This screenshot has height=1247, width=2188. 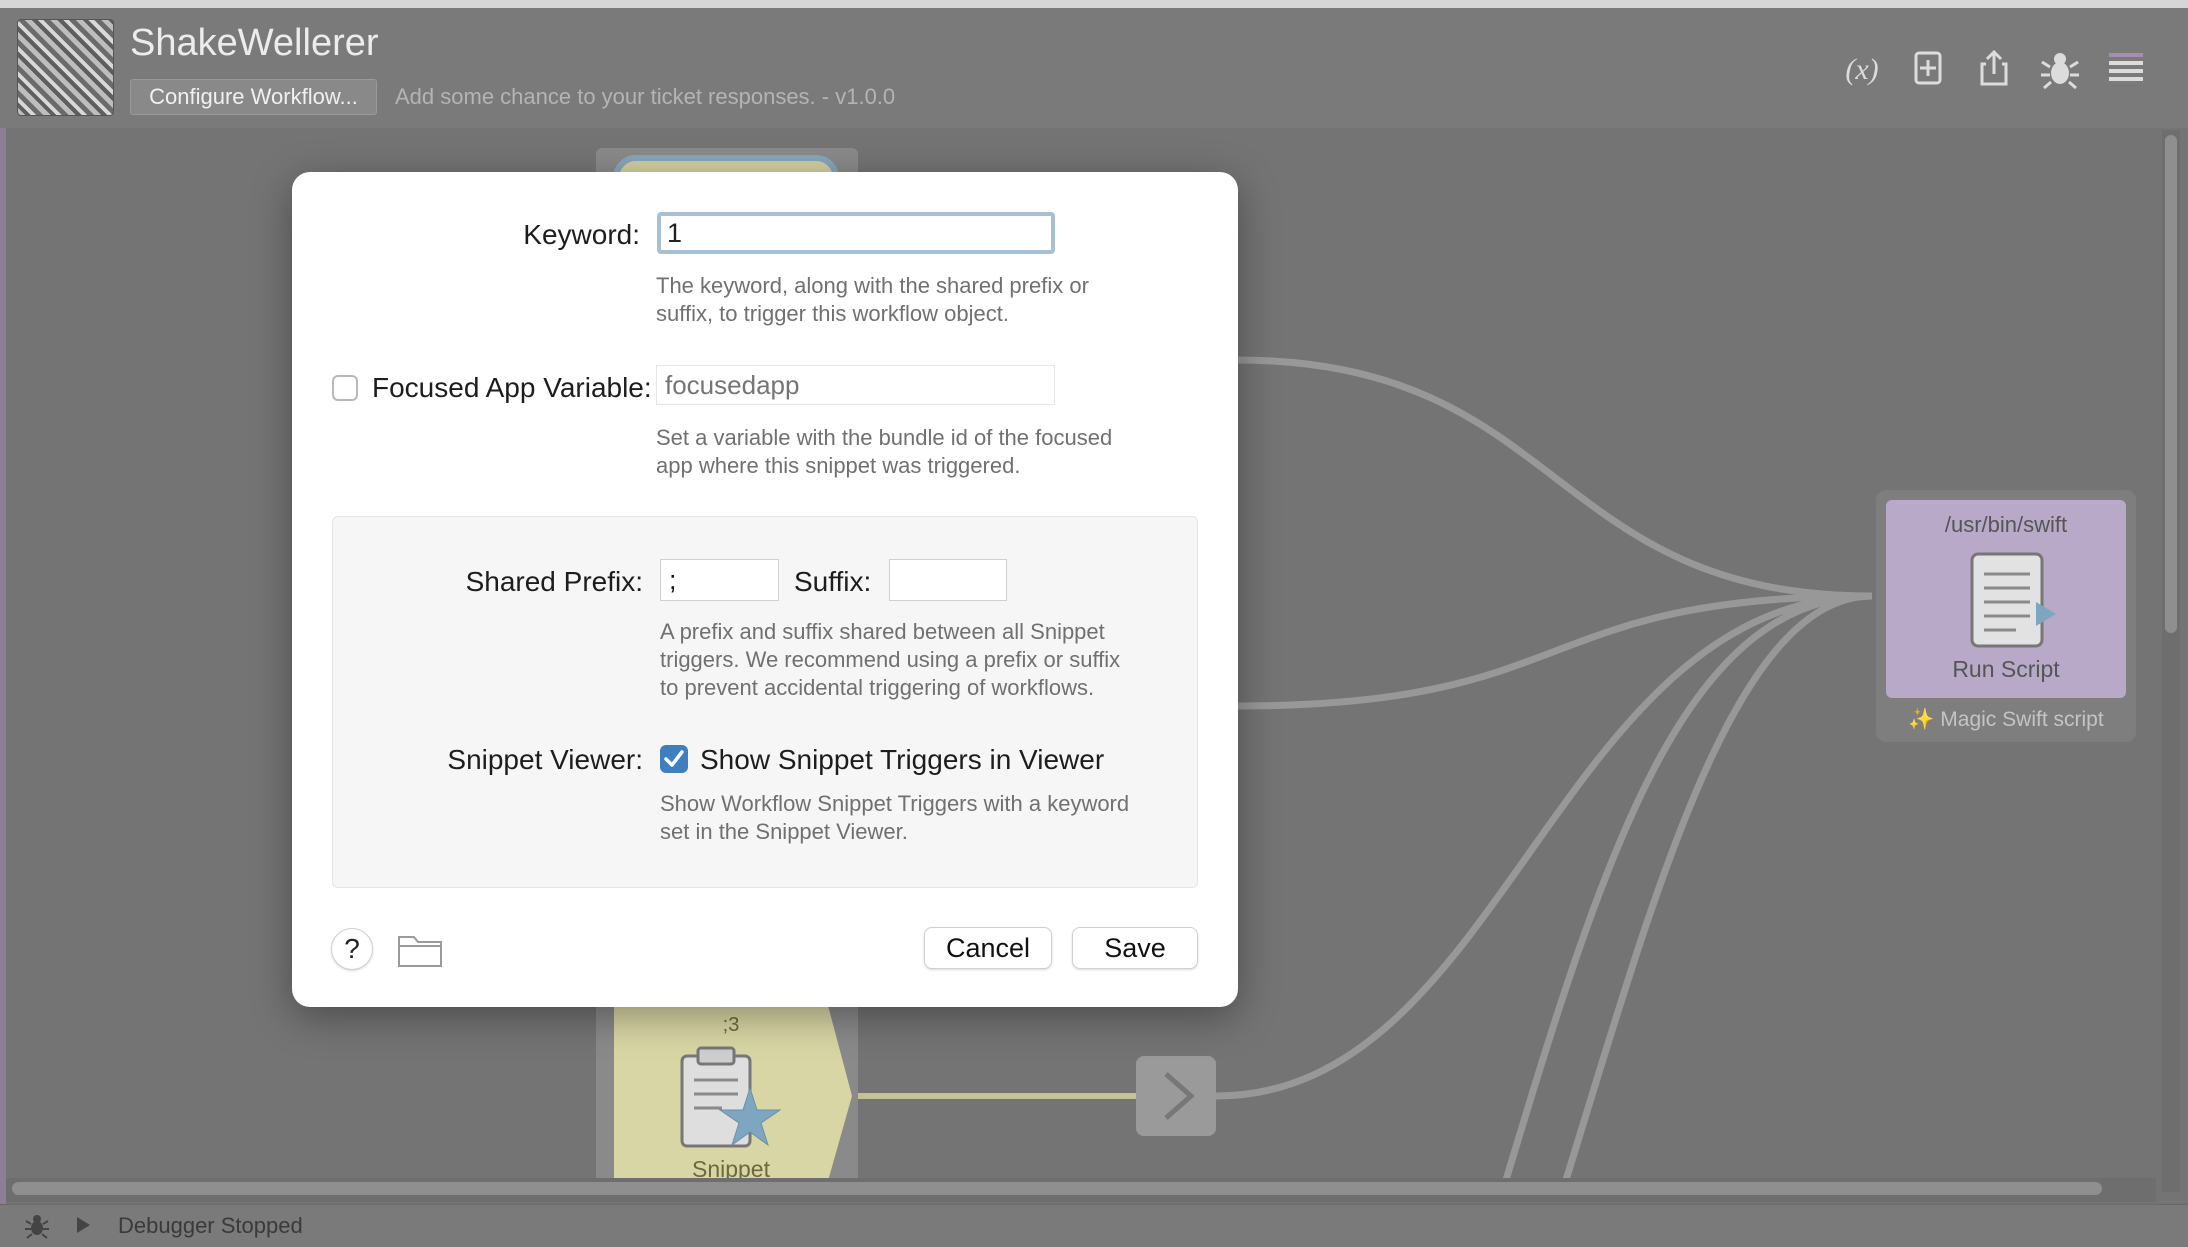 What do you see at coordinates (554, 581) in the screenshot?
I see `shared-prefix-label: Shared Prefix:` at bounding box center [554, 581].